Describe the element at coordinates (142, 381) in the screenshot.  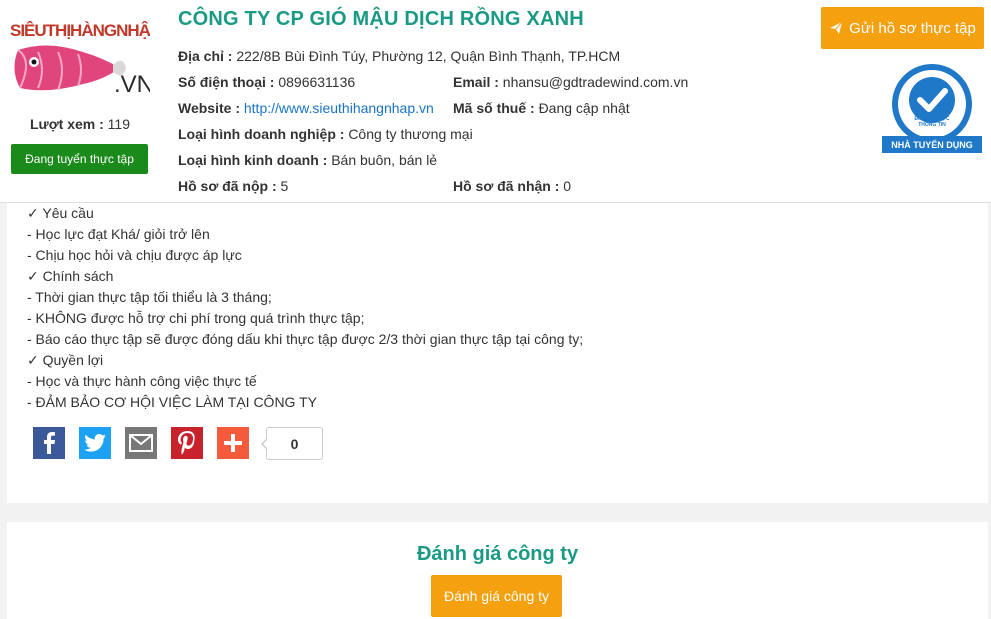
I see `content-line: - Học và thực hành công việc thực tế` at that location.